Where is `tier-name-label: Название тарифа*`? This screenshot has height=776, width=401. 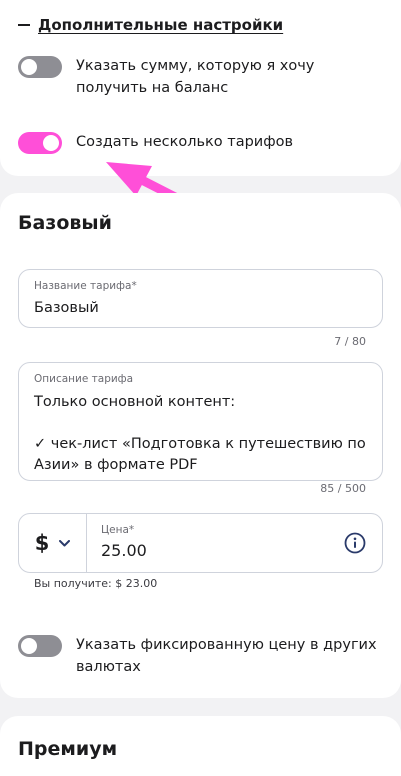 tier-name-label: Название тарифа* is located at coordinates (85, 286).